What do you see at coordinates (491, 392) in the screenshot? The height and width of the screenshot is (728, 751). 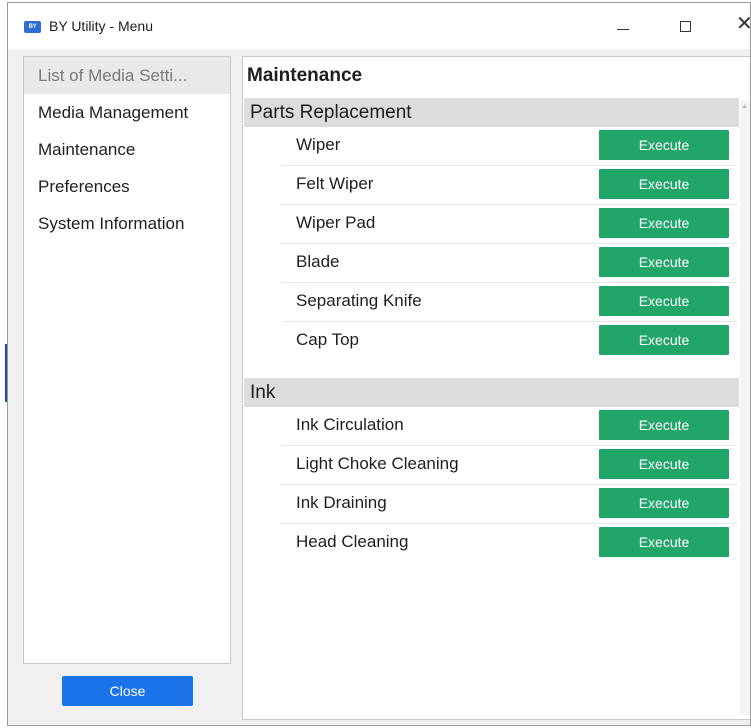 I see `section-header-ink: Ink` at bounding box center [491, 392].